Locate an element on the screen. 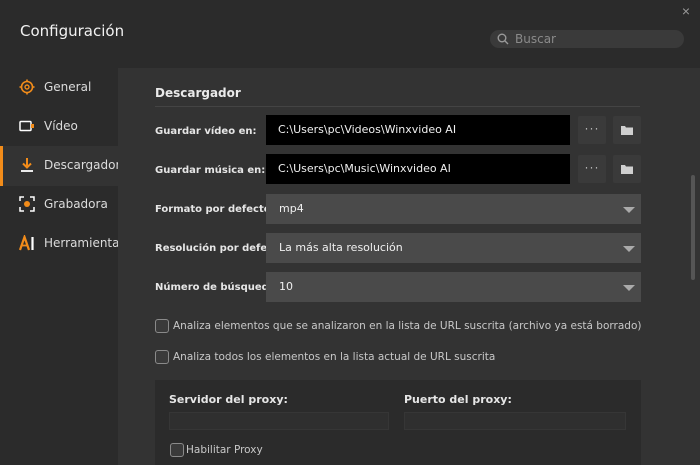 This screenshot has width=700, height=465. scrollbar is located at coordinates (693, 227).